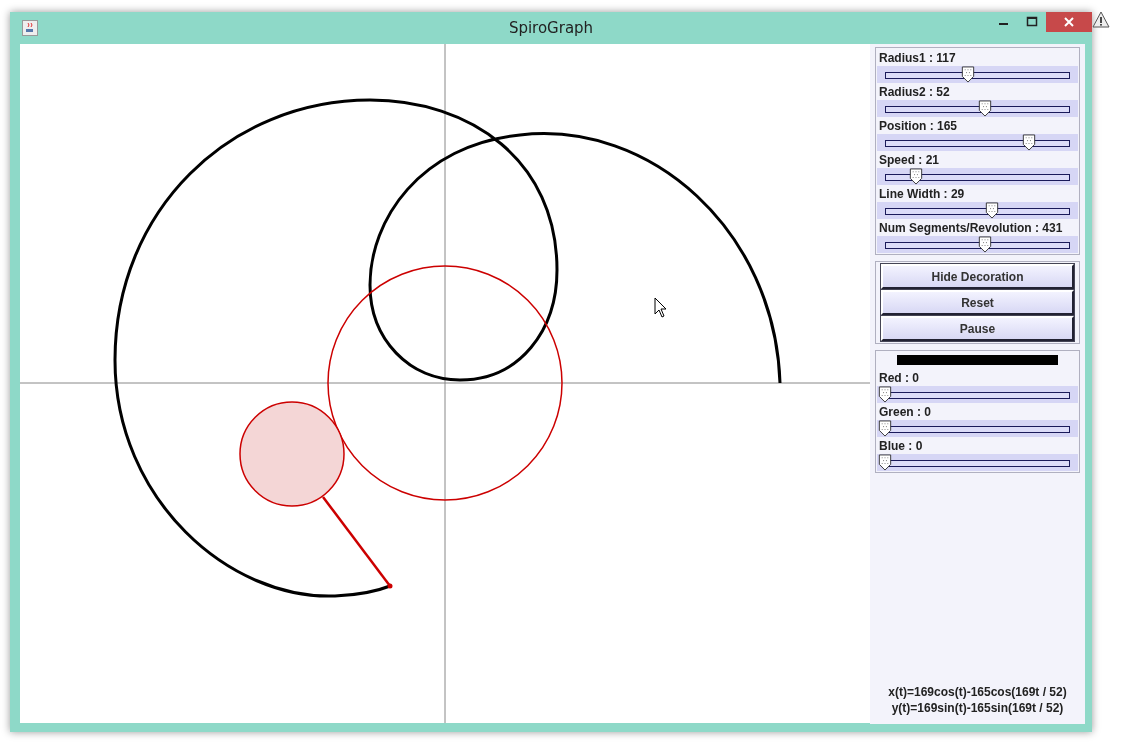 The height and width of the screenshot is (752, 1130). What do you see at coordinates (1101, 19) in the screenshot?
I see `warning-icon` at bounding box center [1101, 19].